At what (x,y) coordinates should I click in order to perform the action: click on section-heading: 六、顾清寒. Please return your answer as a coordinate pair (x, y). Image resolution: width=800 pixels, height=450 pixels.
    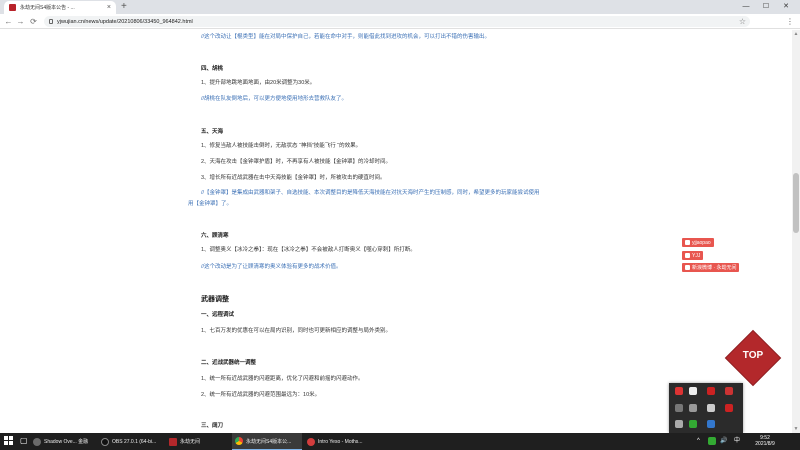
    Looking at the image, I should click on (215, 236).